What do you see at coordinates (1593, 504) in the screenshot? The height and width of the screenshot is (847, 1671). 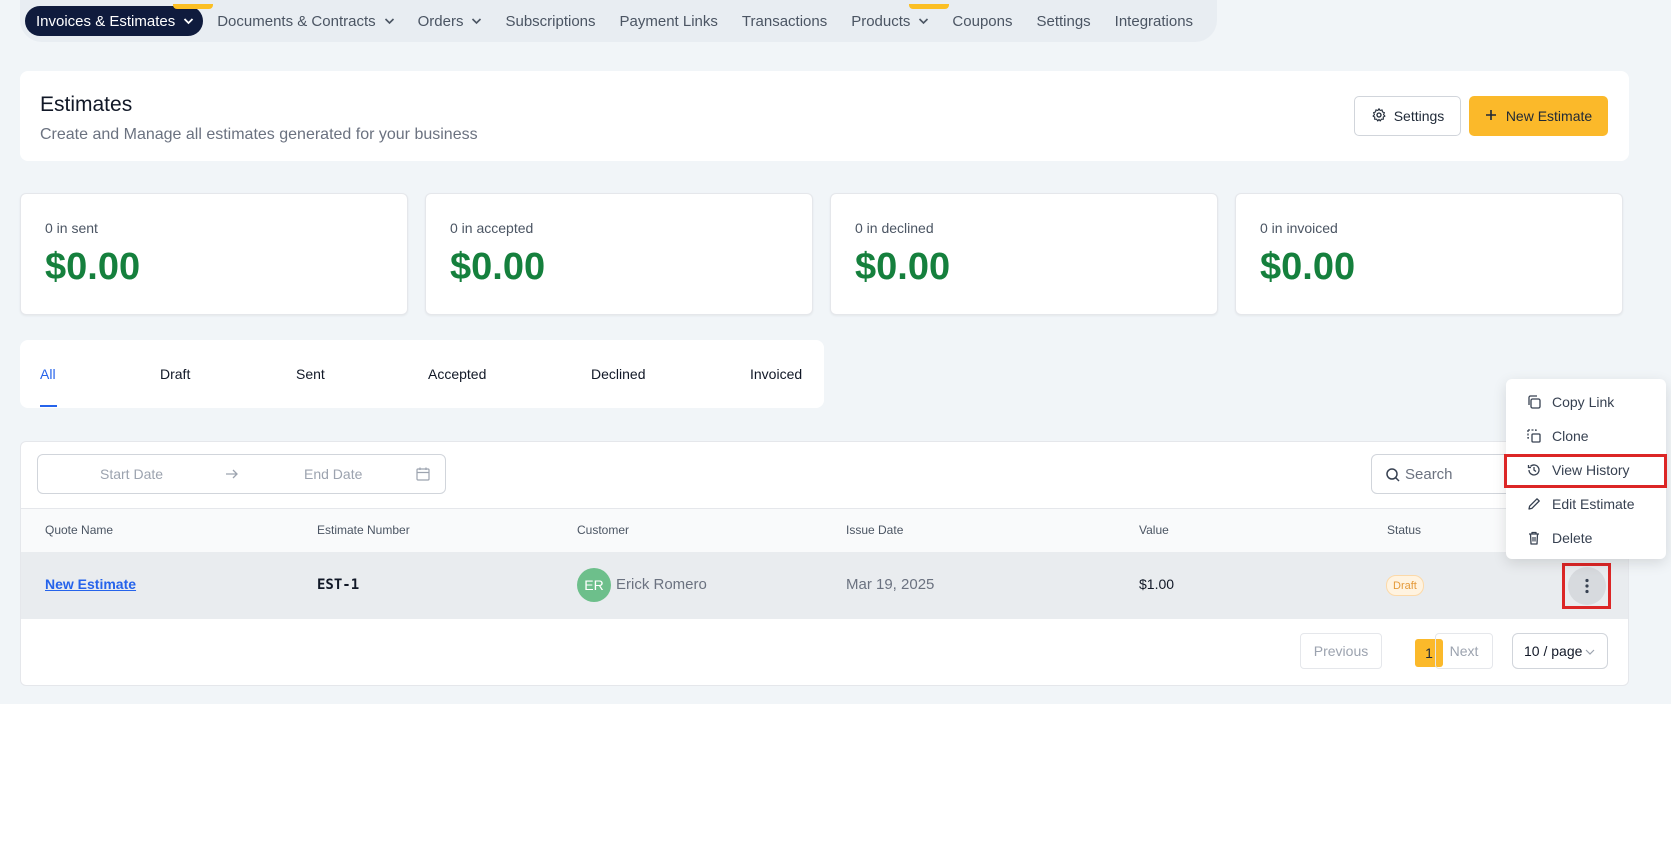 I see `menu-item-label: Edit Estimate` at bounding box center [1593, 504].